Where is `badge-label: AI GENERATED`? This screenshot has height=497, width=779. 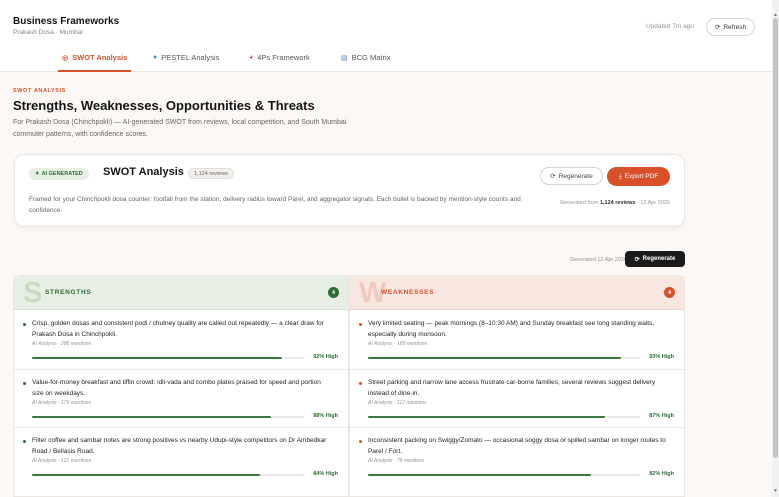 badge-label: AI GENERATED is located at coordinates (62, 174).